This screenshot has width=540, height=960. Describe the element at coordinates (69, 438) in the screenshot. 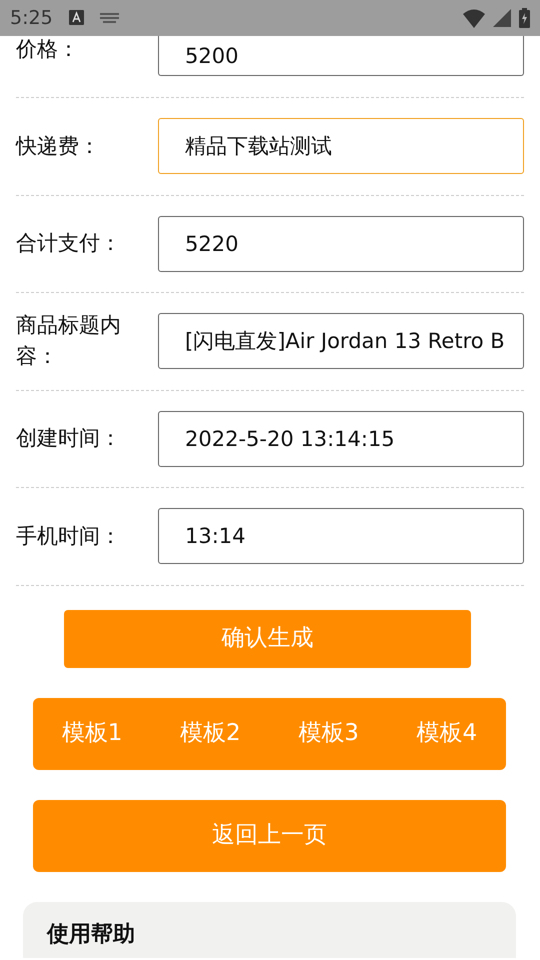

I see `field-label: 创建时间：` at that location.